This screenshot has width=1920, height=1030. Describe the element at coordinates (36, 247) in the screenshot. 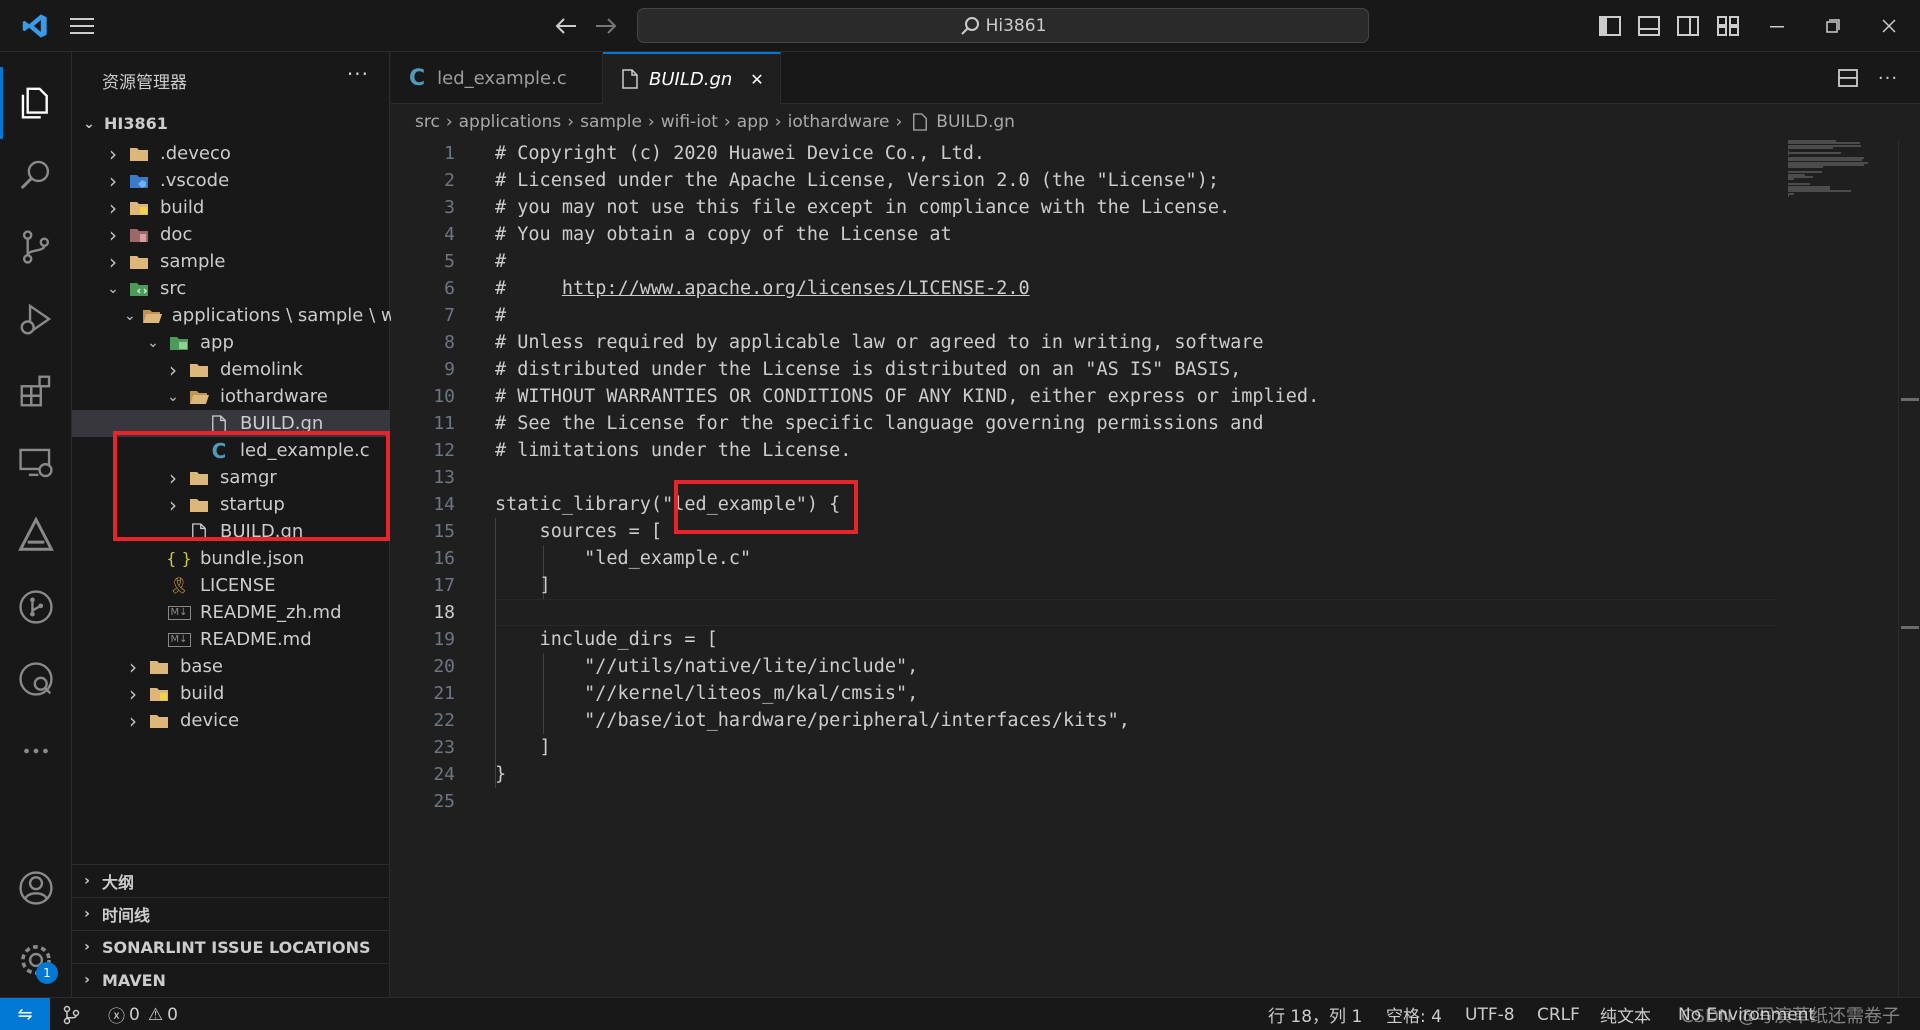

I see `source-control-icon` at that location.